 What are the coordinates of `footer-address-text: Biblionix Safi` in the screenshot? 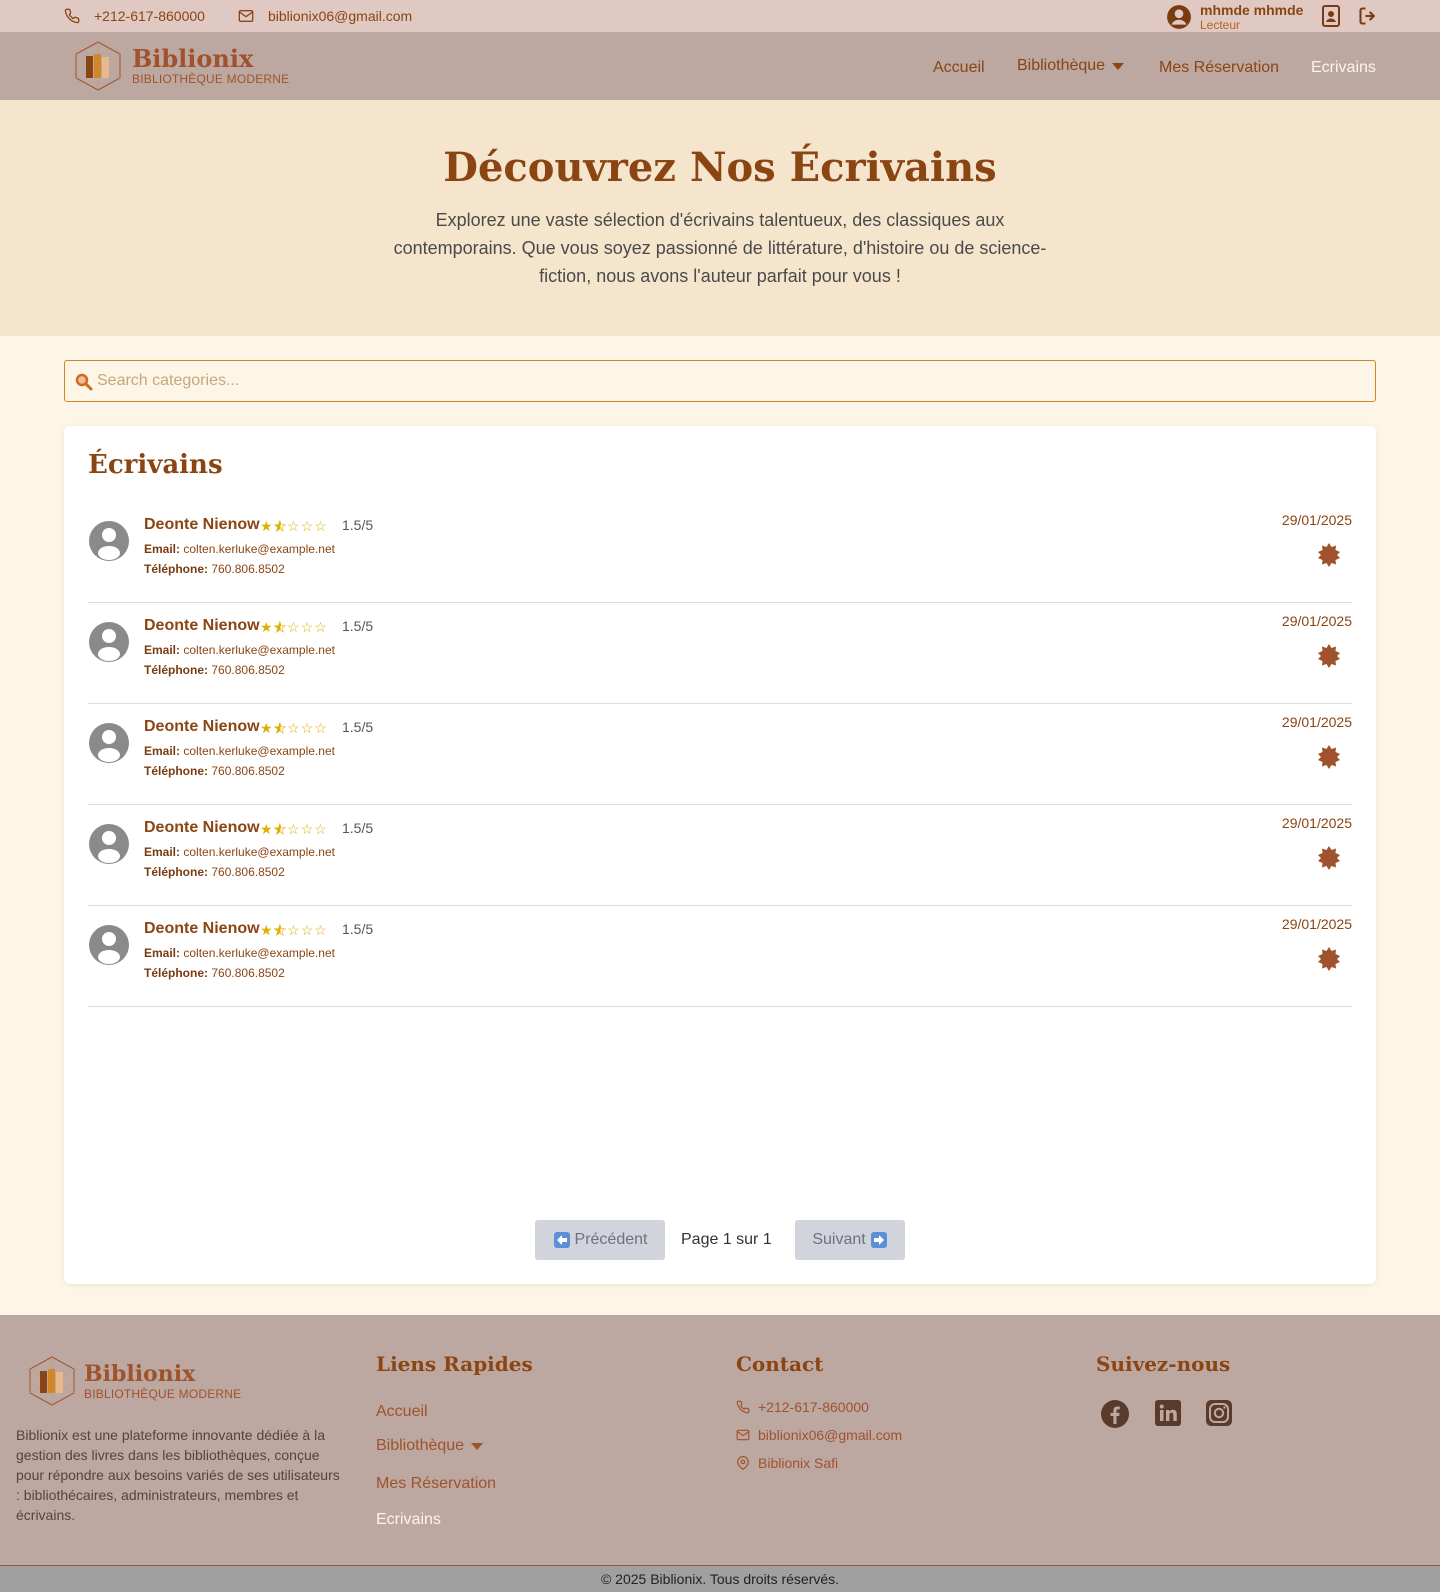 It's located at (798, 1463).